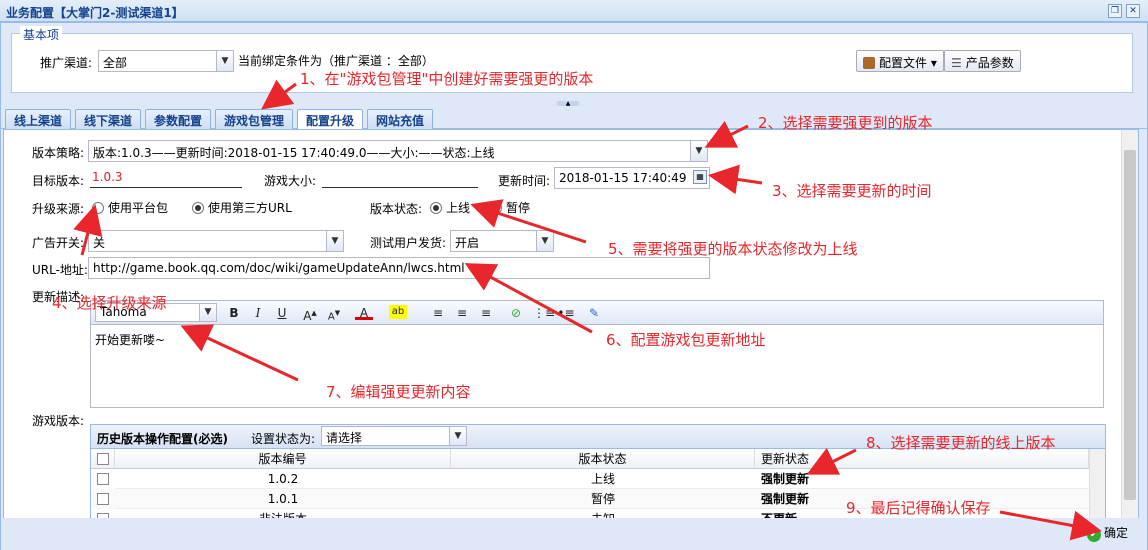 This screenshot has width=1148, height=550. Describe the element at coordinates (283, 459) in the screenshot. I see `col-version: 版本编号` at that location.